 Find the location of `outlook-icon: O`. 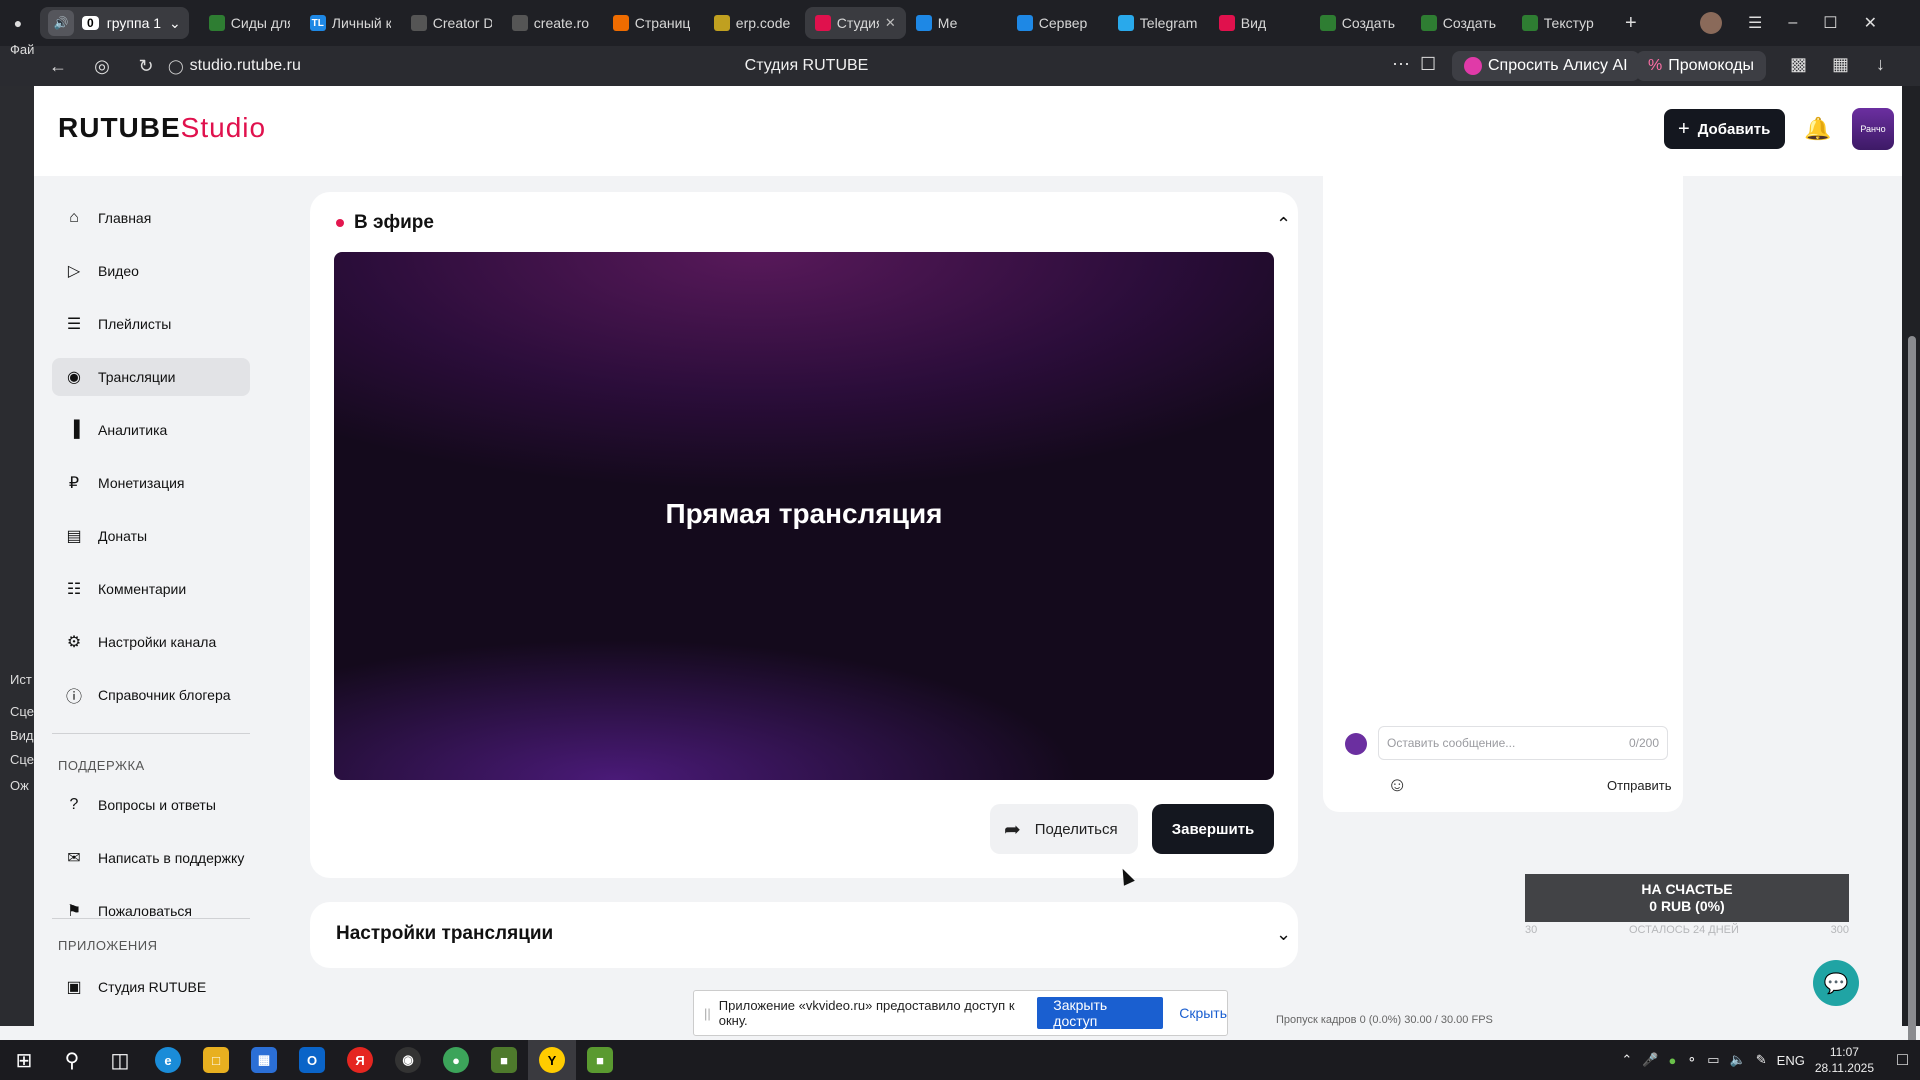

outlook-icon: O is located at coordinates (312, 1060).